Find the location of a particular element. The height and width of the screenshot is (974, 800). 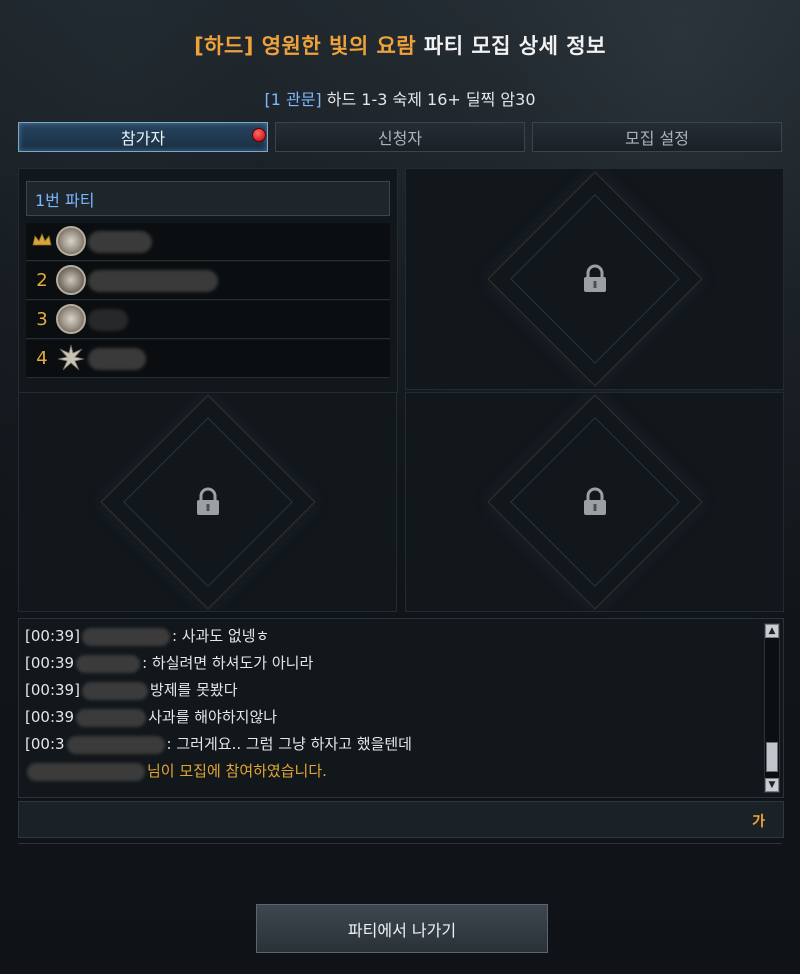

system-message: 님이 모집에 참여하였습니다. is located at coordinates (390, 771).